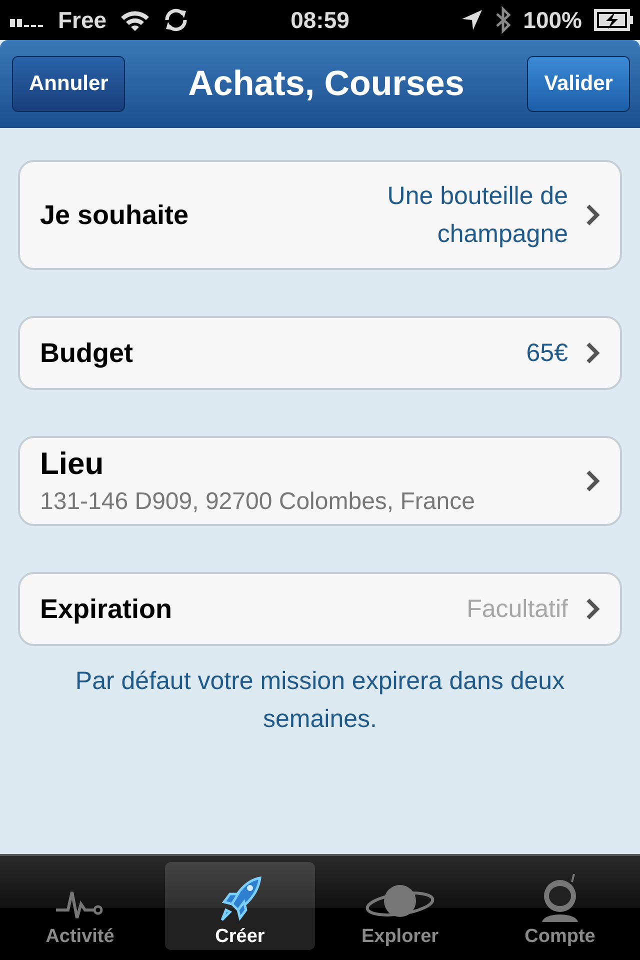 Image resolution: width=640 pixels, height=960 pixels. Describe the element at coordinates (69, 84) in the screenshot. I see `cancel-button: Annuler` at that location.